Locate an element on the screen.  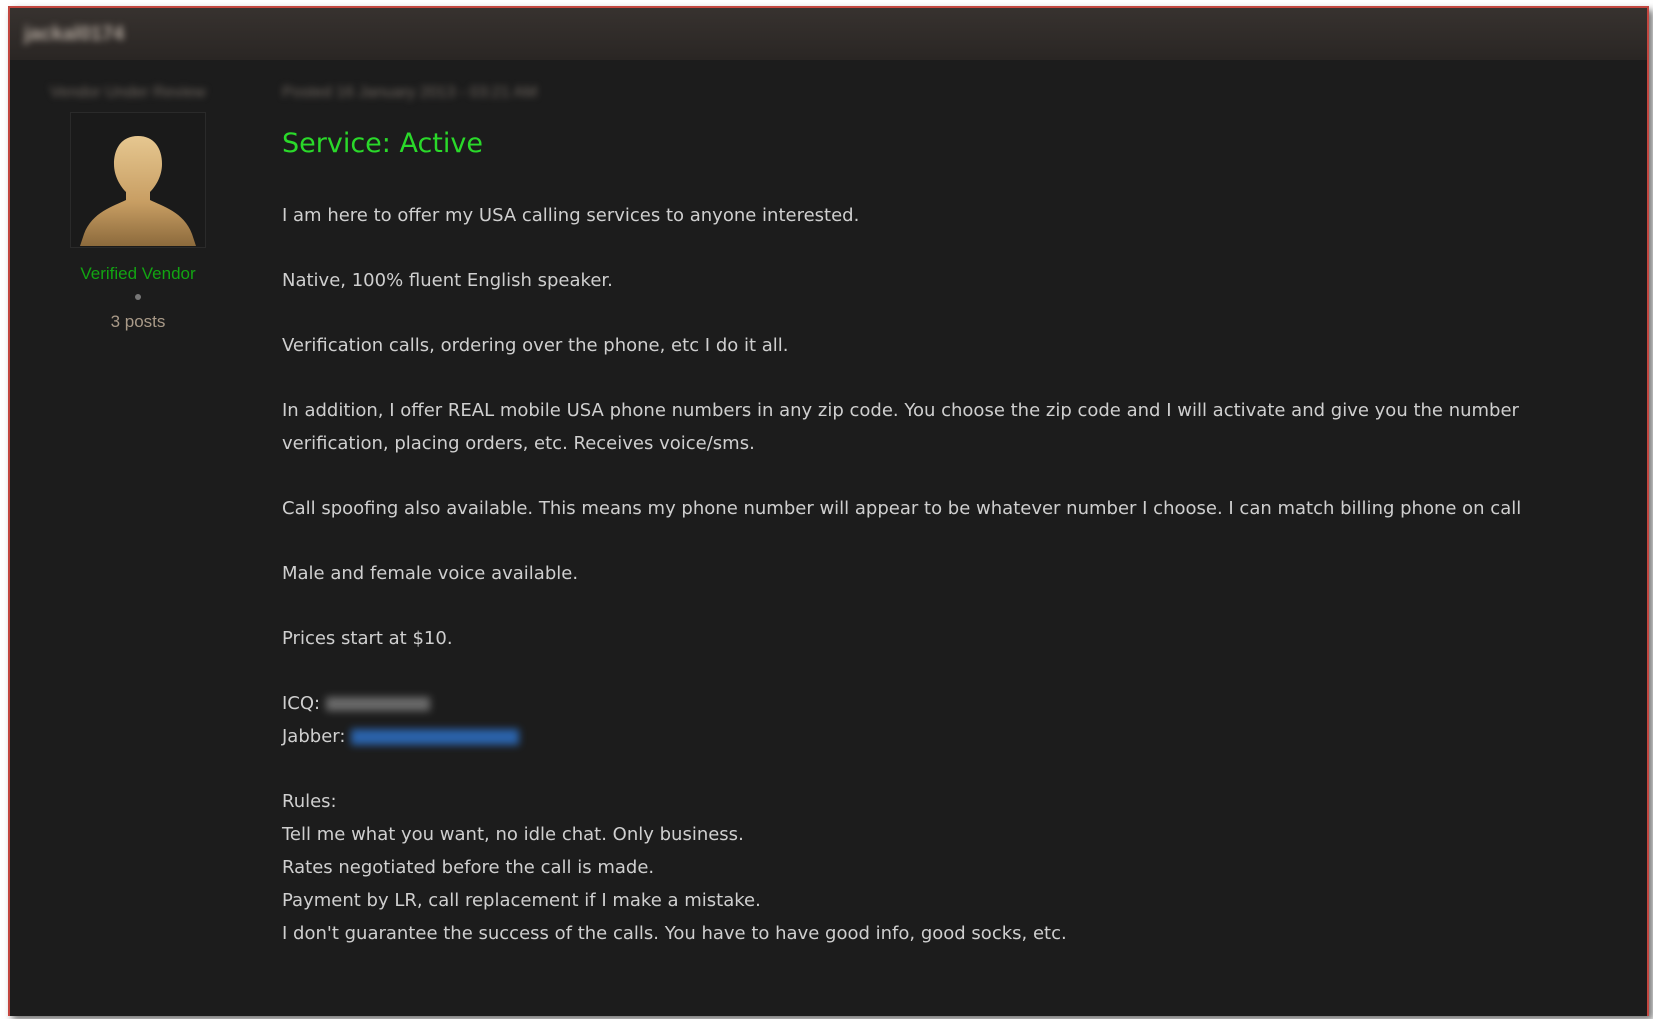
separator-dot is located at coordinates (138, 297).